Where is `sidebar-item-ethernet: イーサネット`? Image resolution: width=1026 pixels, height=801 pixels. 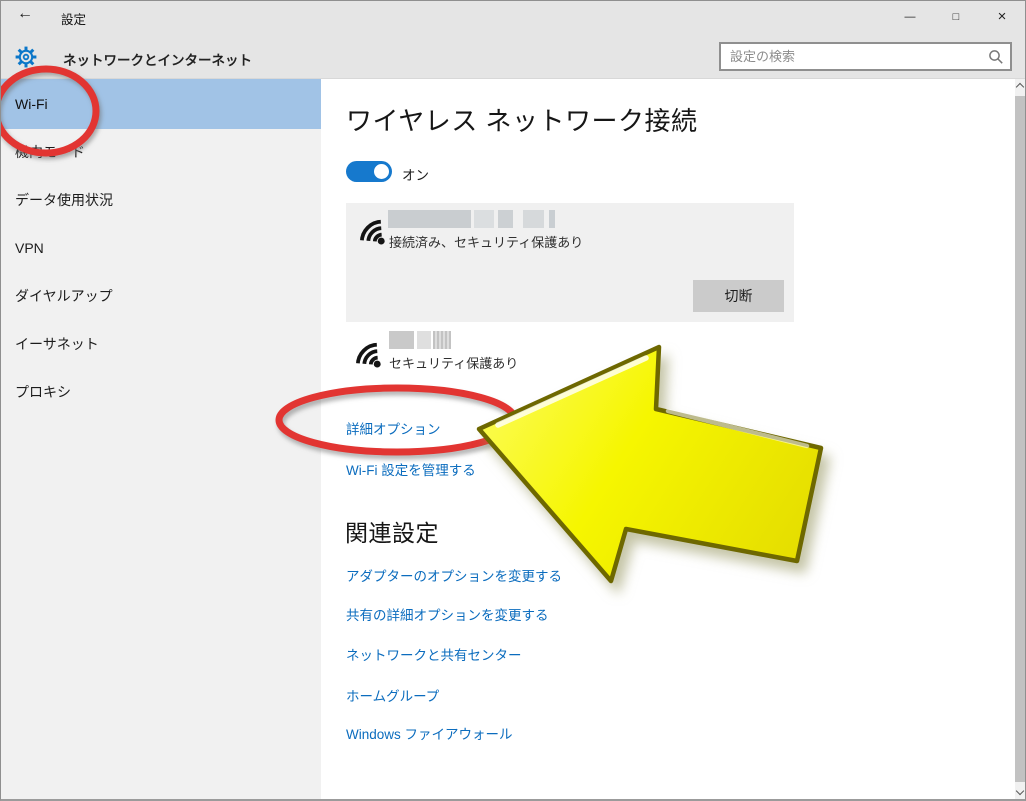
sidebar-item-ethernet: イーサネット is located at coordinates (57, 344).